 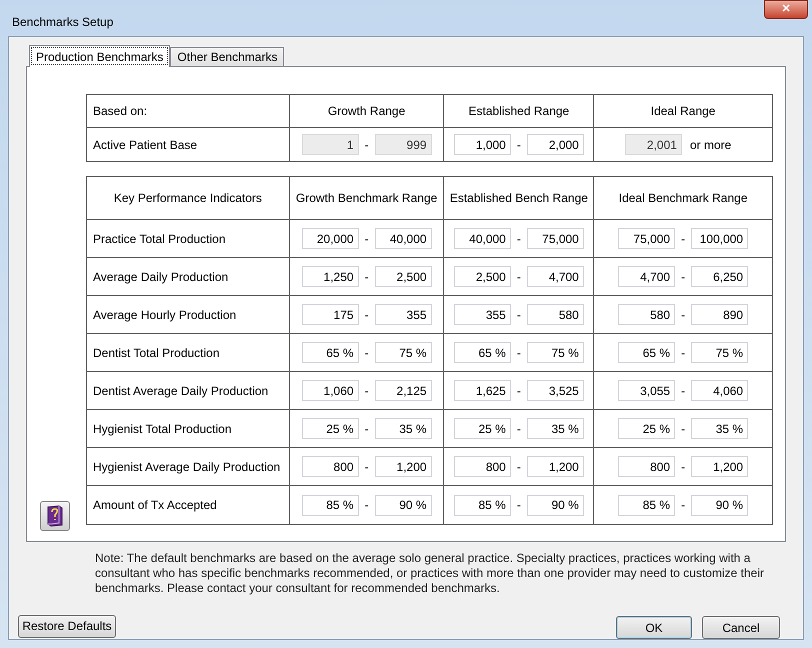 What do you see at coordinates (518, 111) in the screenshot?
I see `column-header: Established Range` at bounding box center [518, 111].